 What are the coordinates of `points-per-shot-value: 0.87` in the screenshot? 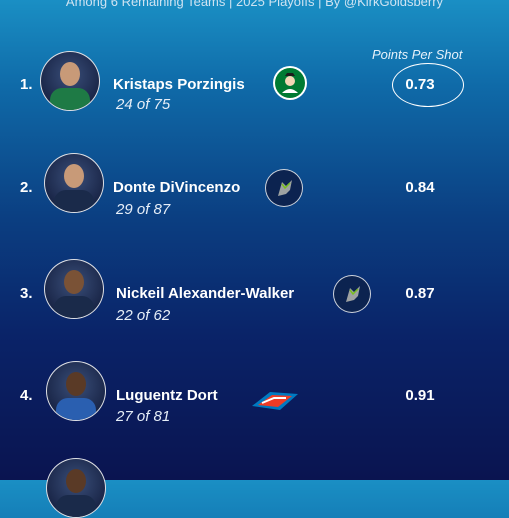 It's located at (420, 293).